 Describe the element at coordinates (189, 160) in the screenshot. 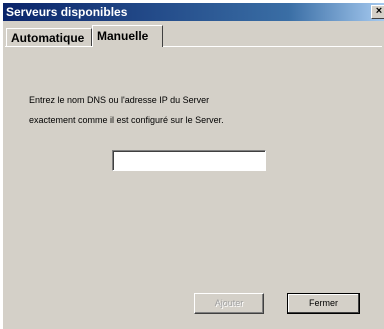

I see `server-address-input` at that location.